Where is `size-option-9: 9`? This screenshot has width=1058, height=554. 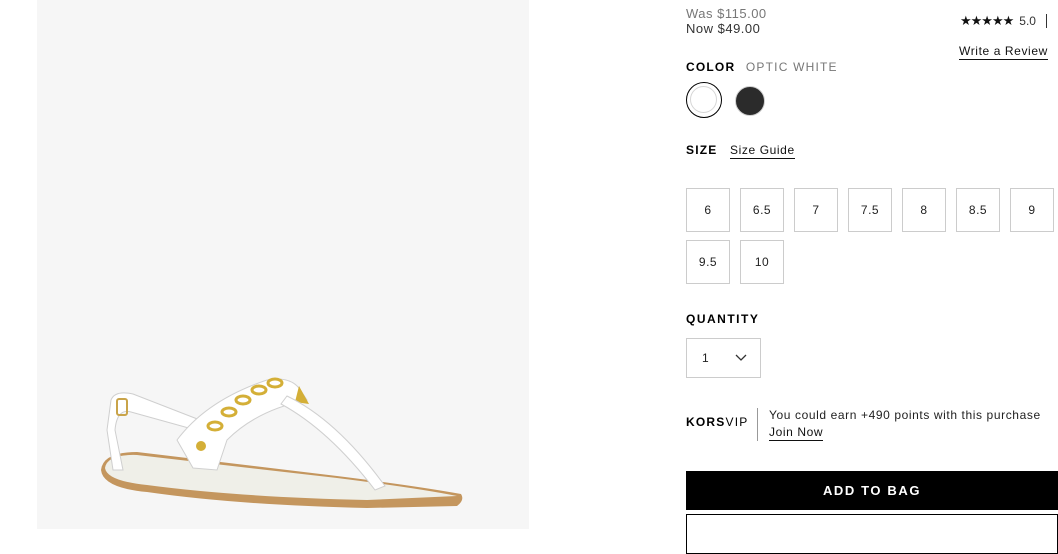 size-option-9: 9 is located at coordinates (1032, 210).